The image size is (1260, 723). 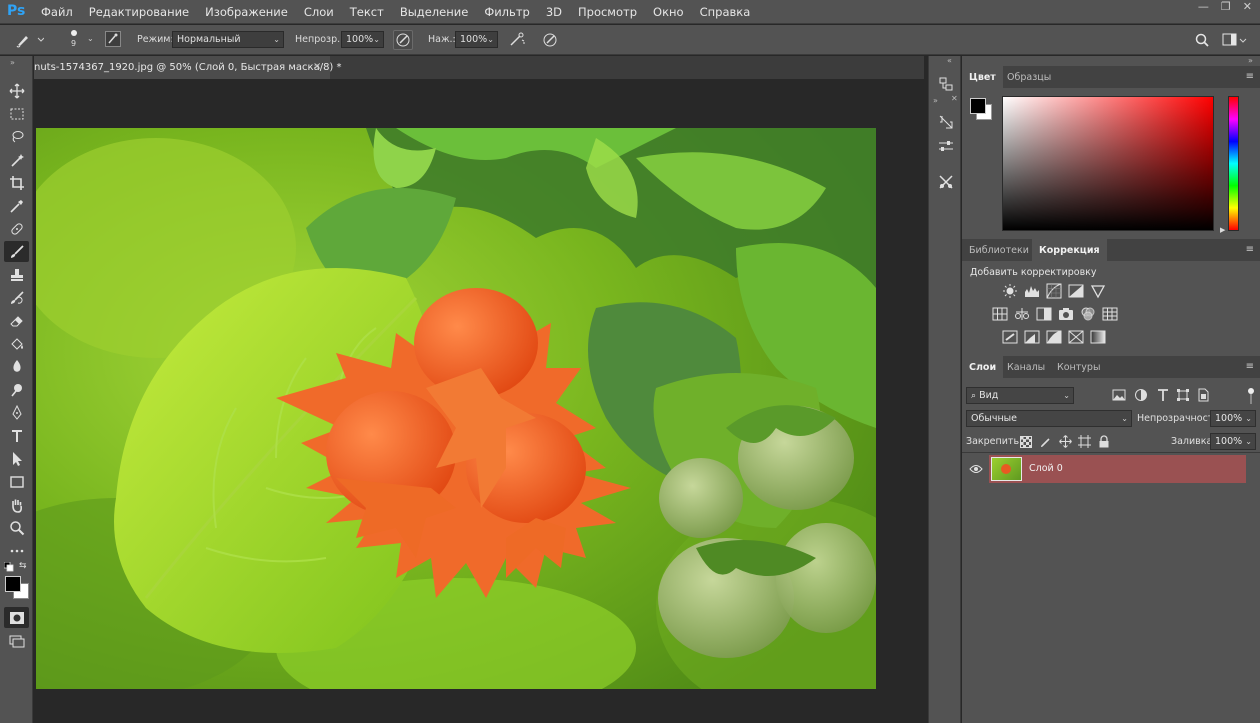 I want to click on properties-panel-icon, so click(x=945, y=122).